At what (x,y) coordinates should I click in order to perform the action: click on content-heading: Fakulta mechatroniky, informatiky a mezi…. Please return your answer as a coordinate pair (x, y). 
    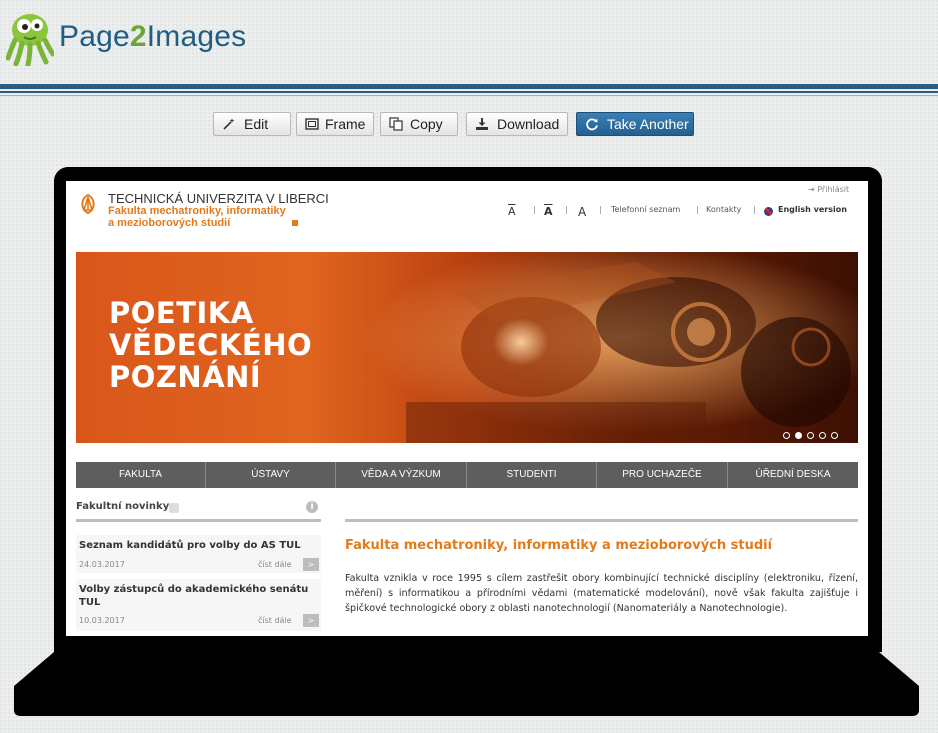
    Looking at the image, I should click on (559, 545).